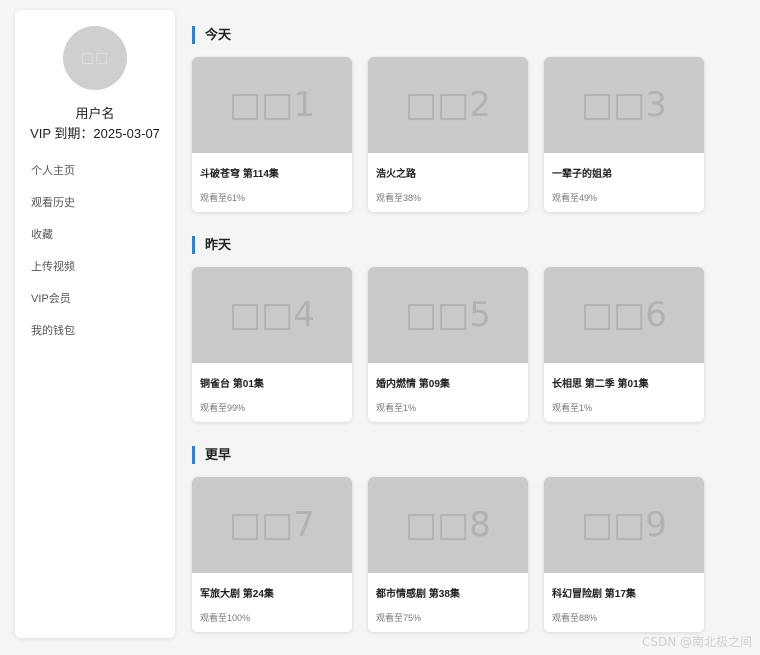  I want to click on card-title: 一辈子的姐弟, so click(582, 174).